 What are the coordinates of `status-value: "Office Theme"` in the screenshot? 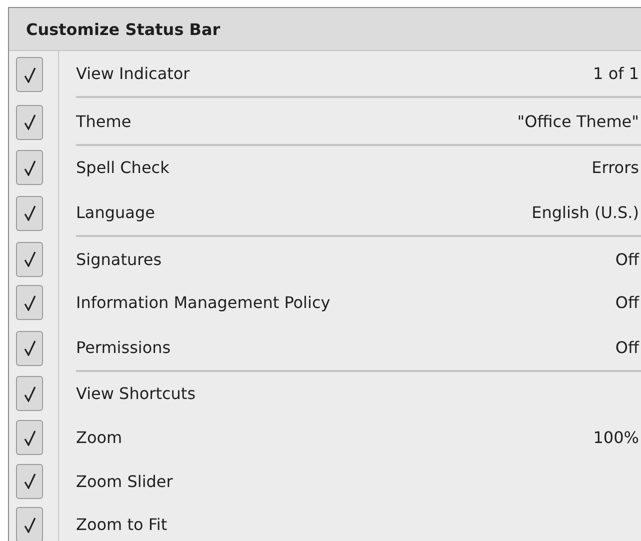 It's located at (578, 121).